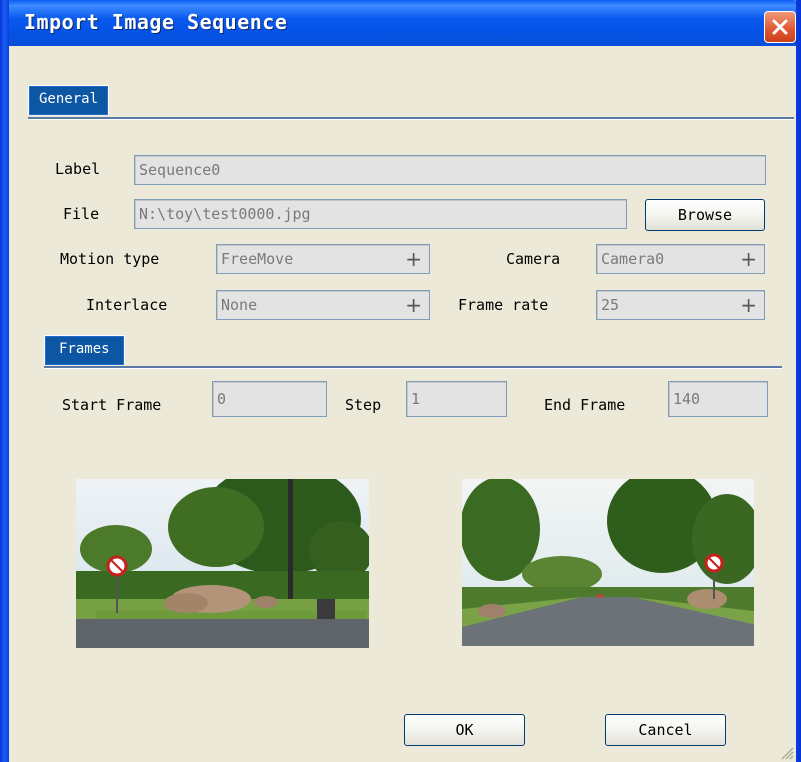 This screenshot has height=762, width=801. Describe the element at coordinates (464, 730) in the screenshot. I see `ok-button: OK` at that location.